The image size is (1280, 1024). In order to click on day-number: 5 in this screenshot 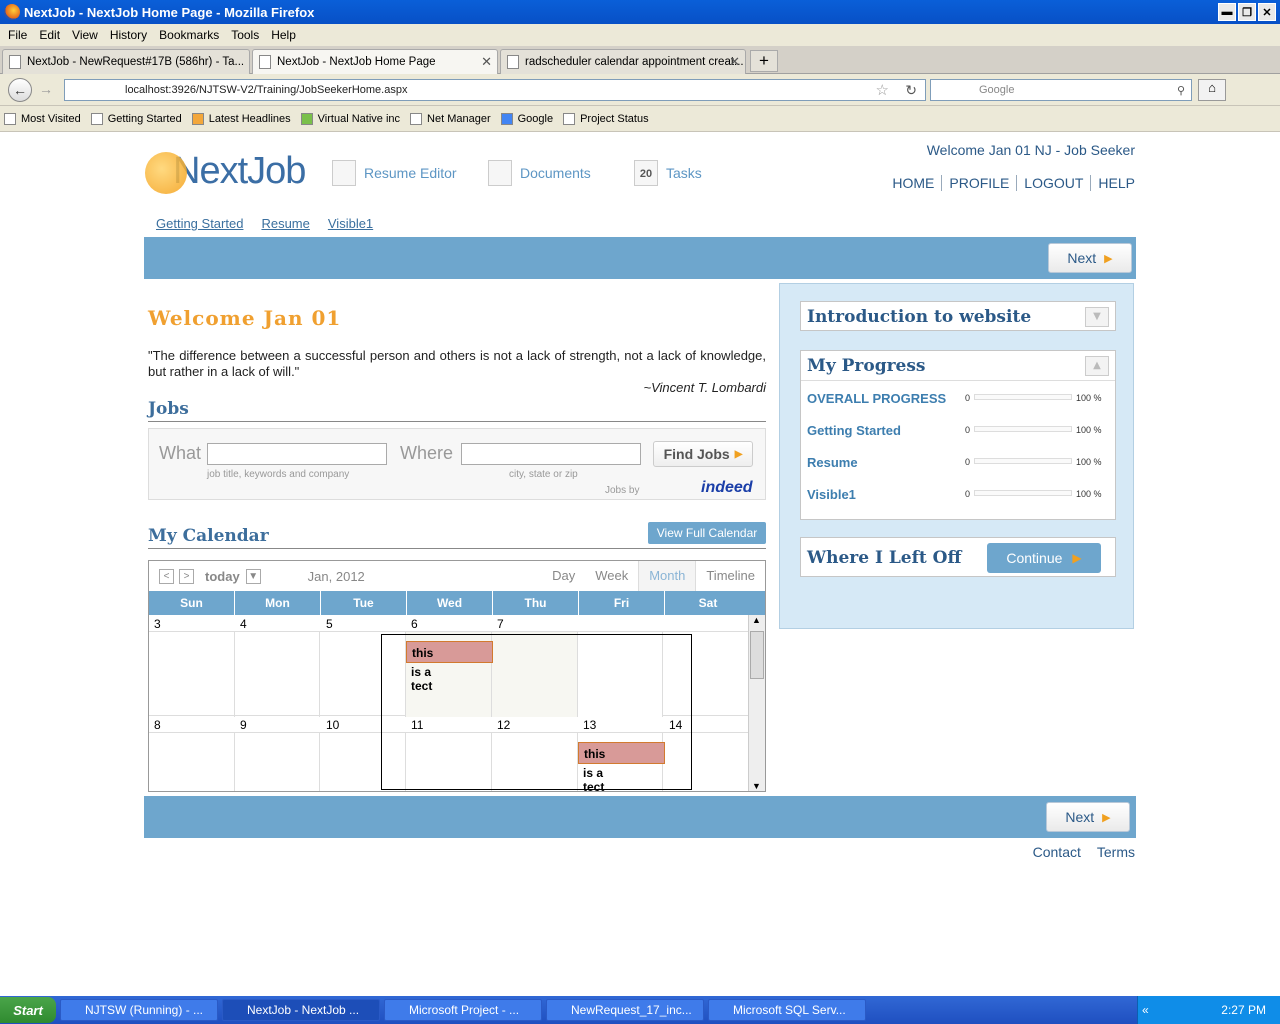, I will do `click(329, 624)`.